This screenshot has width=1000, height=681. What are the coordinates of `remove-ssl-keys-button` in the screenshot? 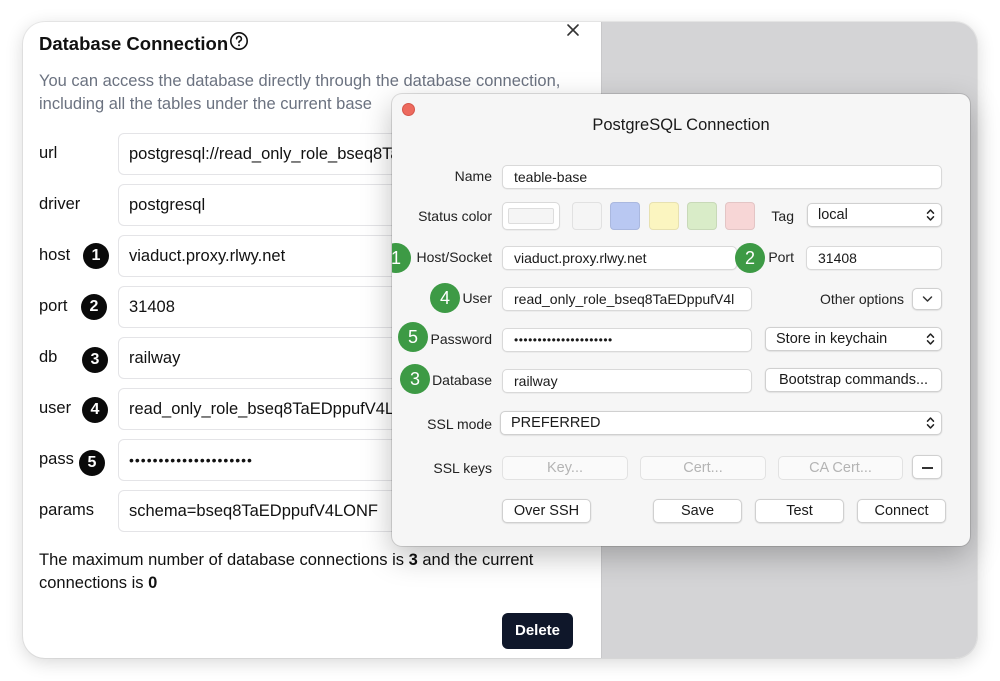 It's located at (927, 467).